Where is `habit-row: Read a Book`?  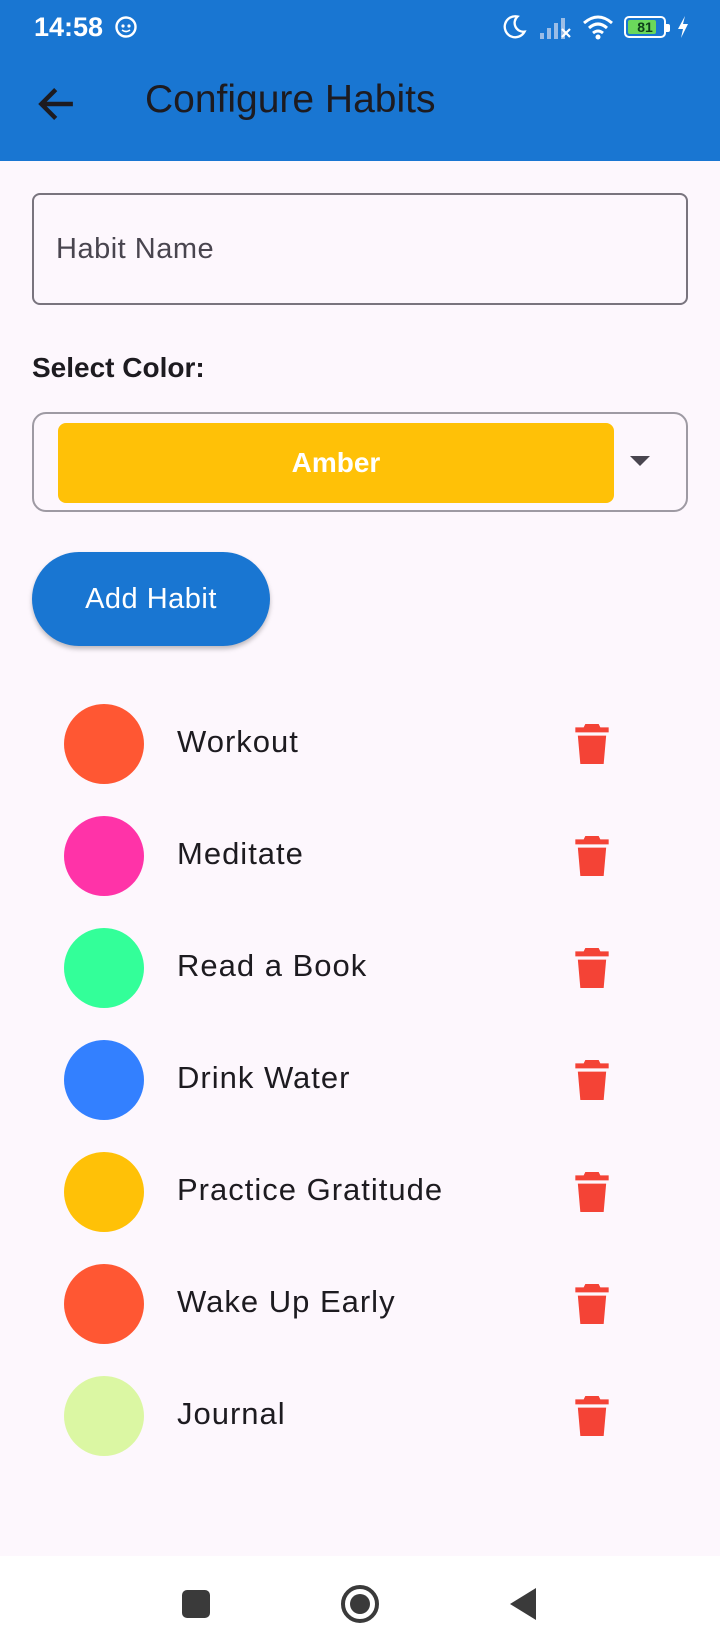 habit-row: Read a Book is located at coordinates (360, 968).